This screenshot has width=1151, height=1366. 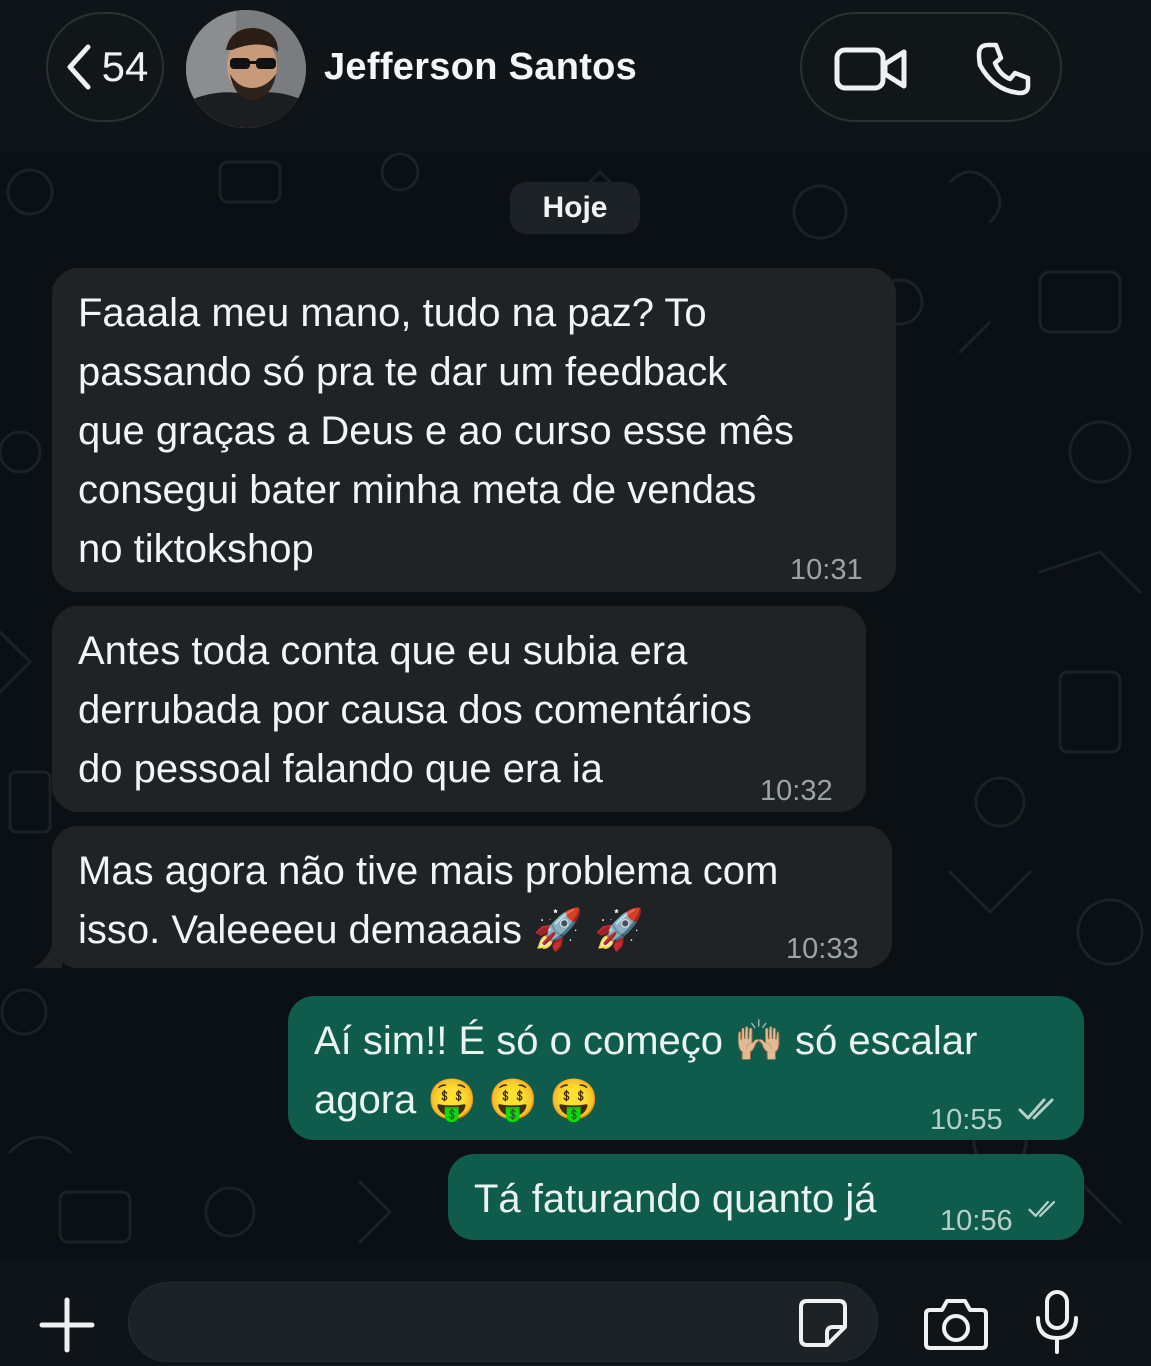 What do you see at coordinates (125, 66) in the screenshot?
I see `unread-count: 54` at bounding box center [125, 66].